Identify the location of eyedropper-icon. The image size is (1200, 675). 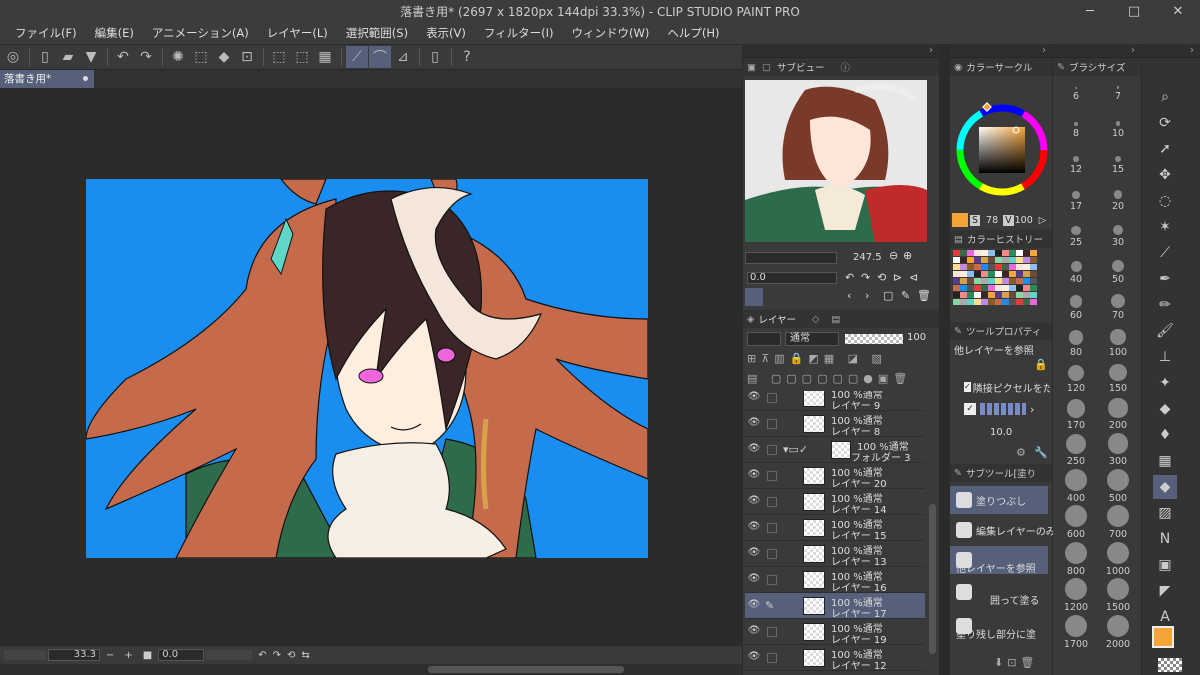
(754, 297).